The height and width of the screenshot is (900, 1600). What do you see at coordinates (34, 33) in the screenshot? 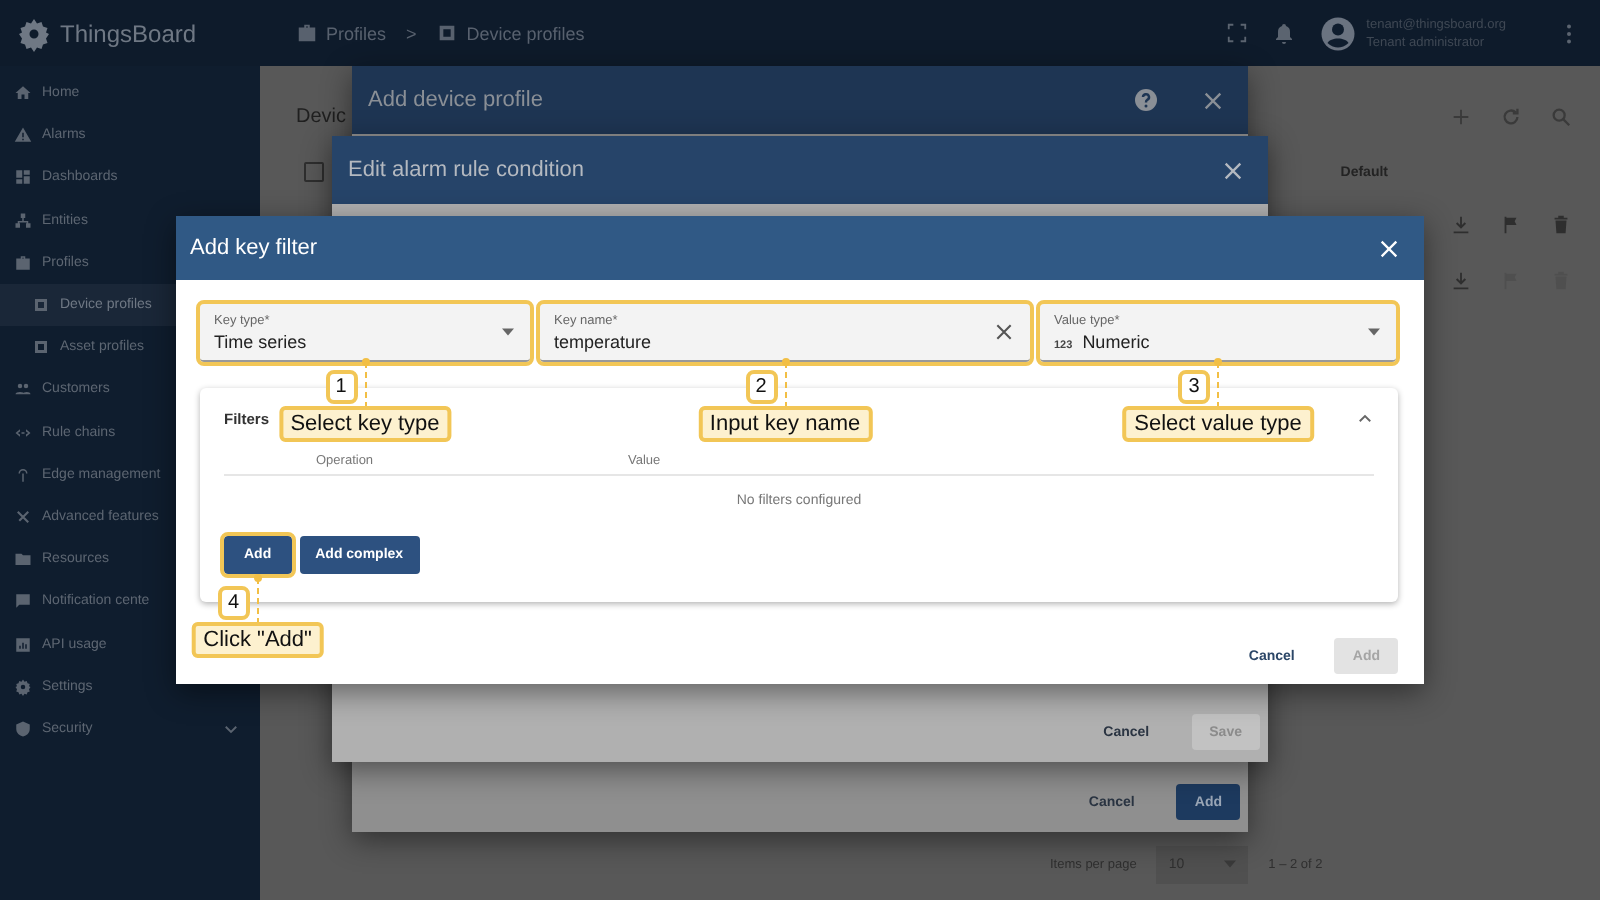
I see `gear-logo-icon` at bounding box center [34, 33].